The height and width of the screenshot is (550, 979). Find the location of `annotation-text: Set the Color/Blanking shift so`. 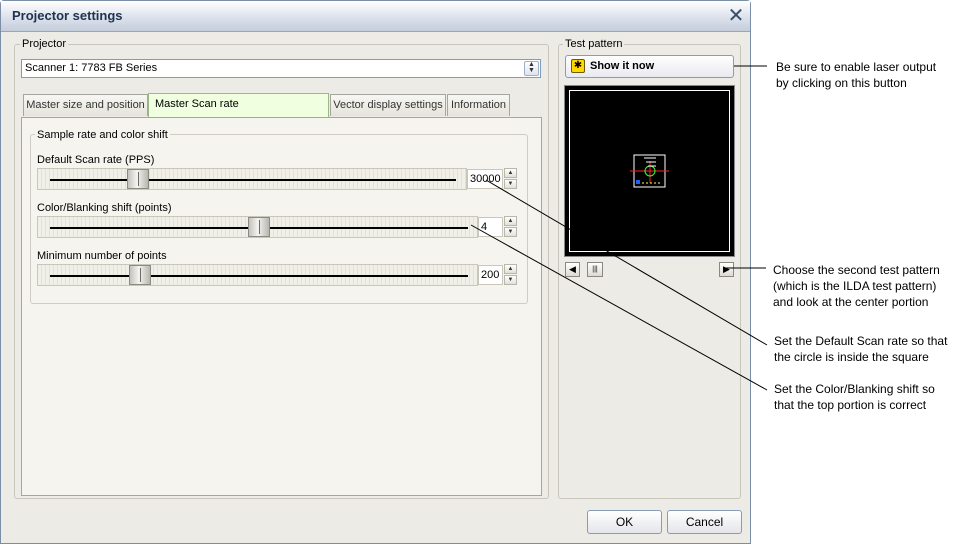

annotation-text: Set the Color/Blanking shift so is located at coordinates (854, 389).